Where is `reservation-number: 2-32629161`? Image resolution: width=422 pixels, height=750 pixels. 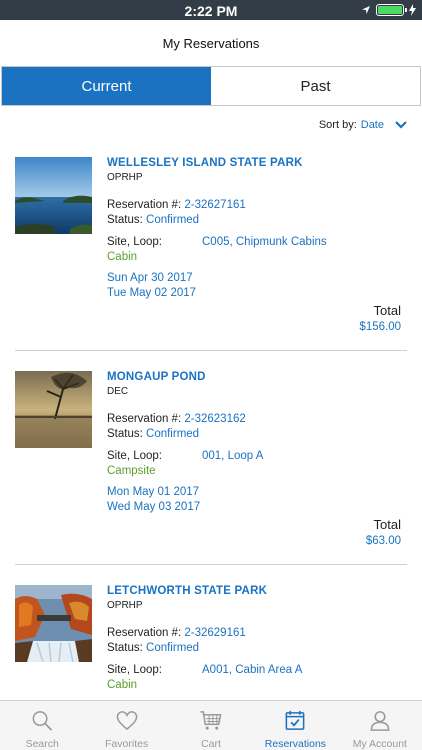 reservation-number: 2-32629161 is located at coordinates (215, 633).